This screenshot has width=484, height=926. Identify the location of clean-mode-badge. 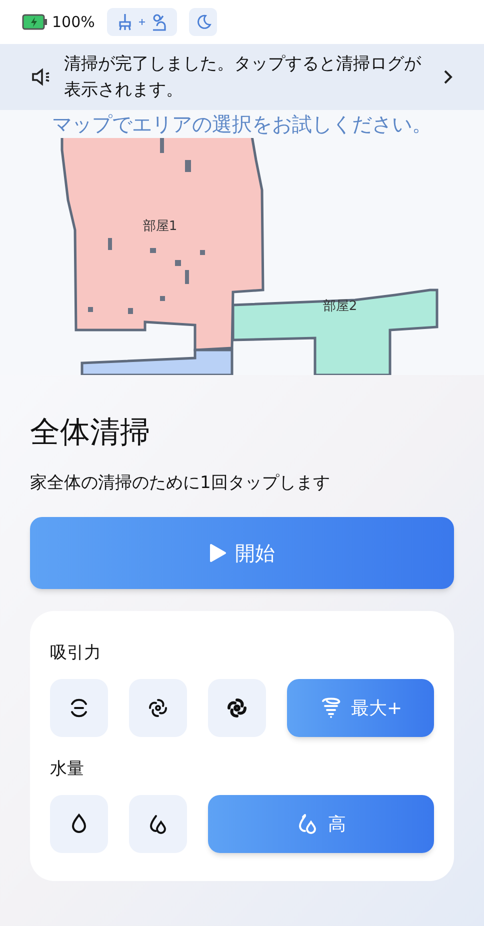
(141, 22).